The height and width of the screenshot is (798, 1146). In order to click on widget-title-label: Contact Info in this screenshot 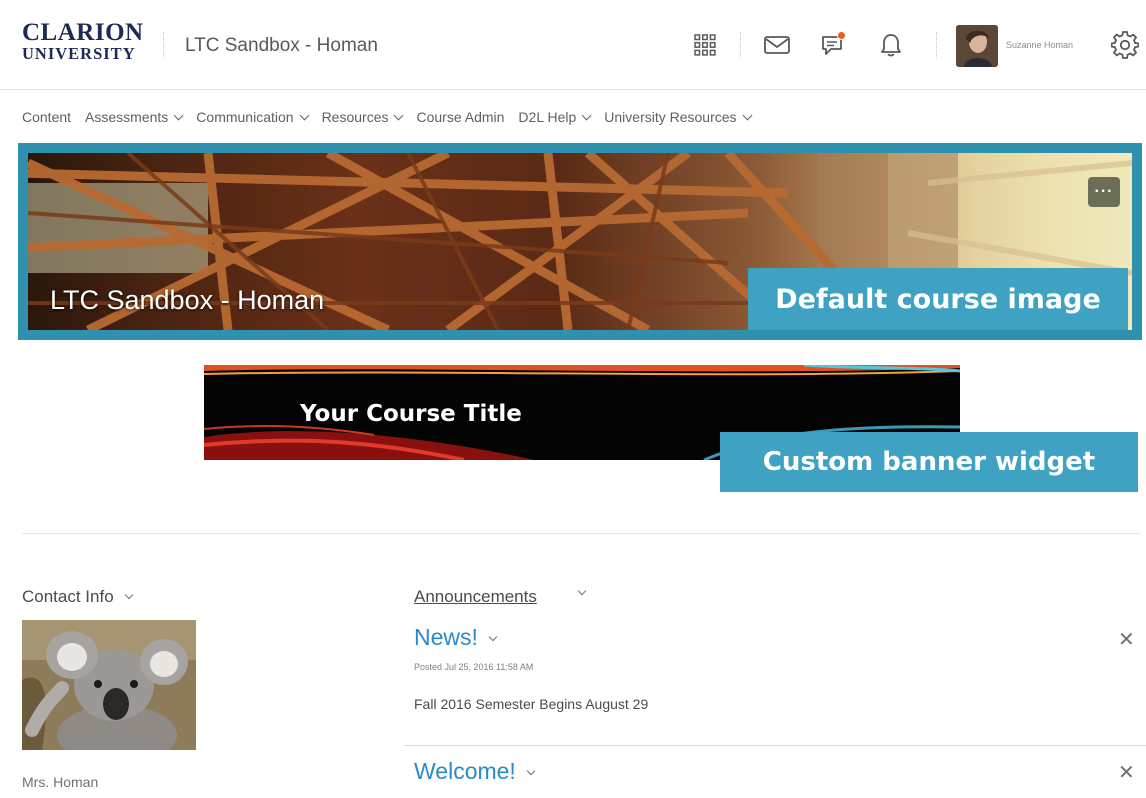, I will do `click(68, 596)`.